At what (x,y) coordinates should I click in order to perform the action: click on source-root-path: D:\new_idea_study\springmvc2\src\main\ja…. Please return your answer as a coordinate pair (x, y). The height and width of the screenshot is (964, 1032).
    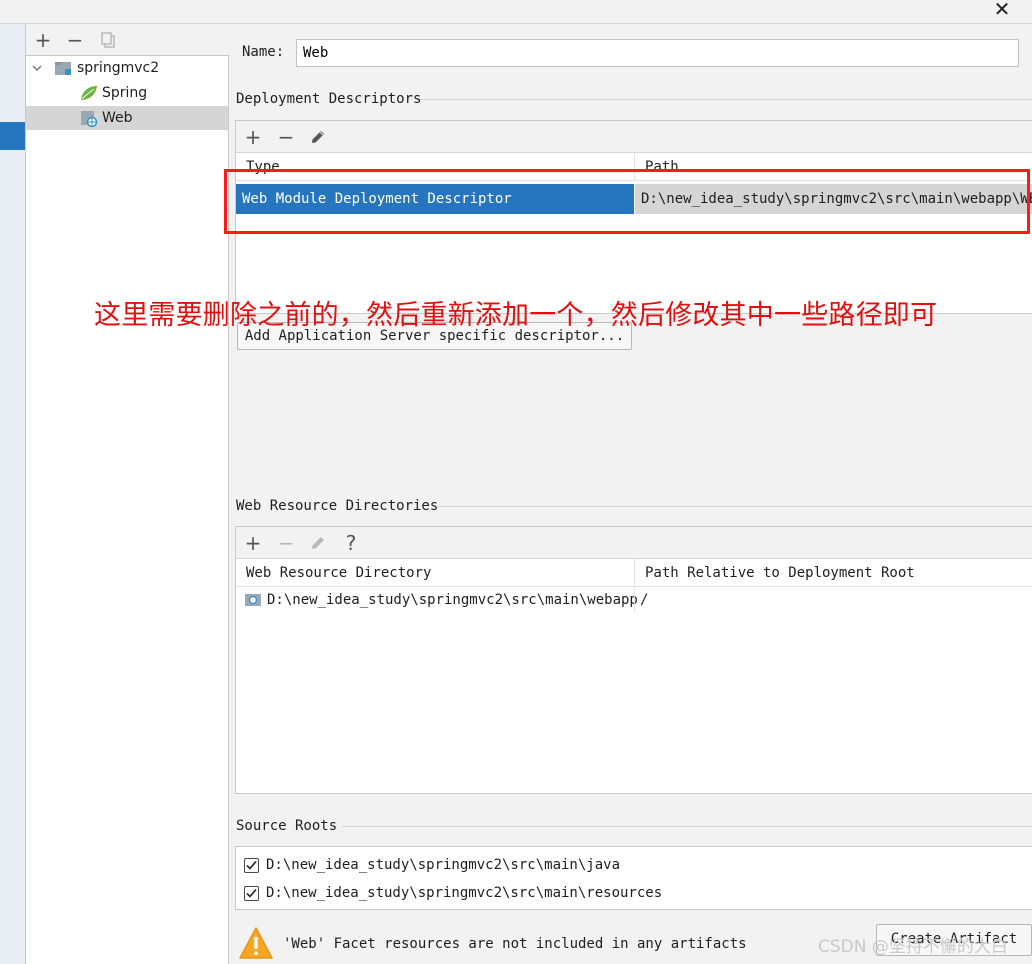
    Looking at the image, I should click on (443, 865).